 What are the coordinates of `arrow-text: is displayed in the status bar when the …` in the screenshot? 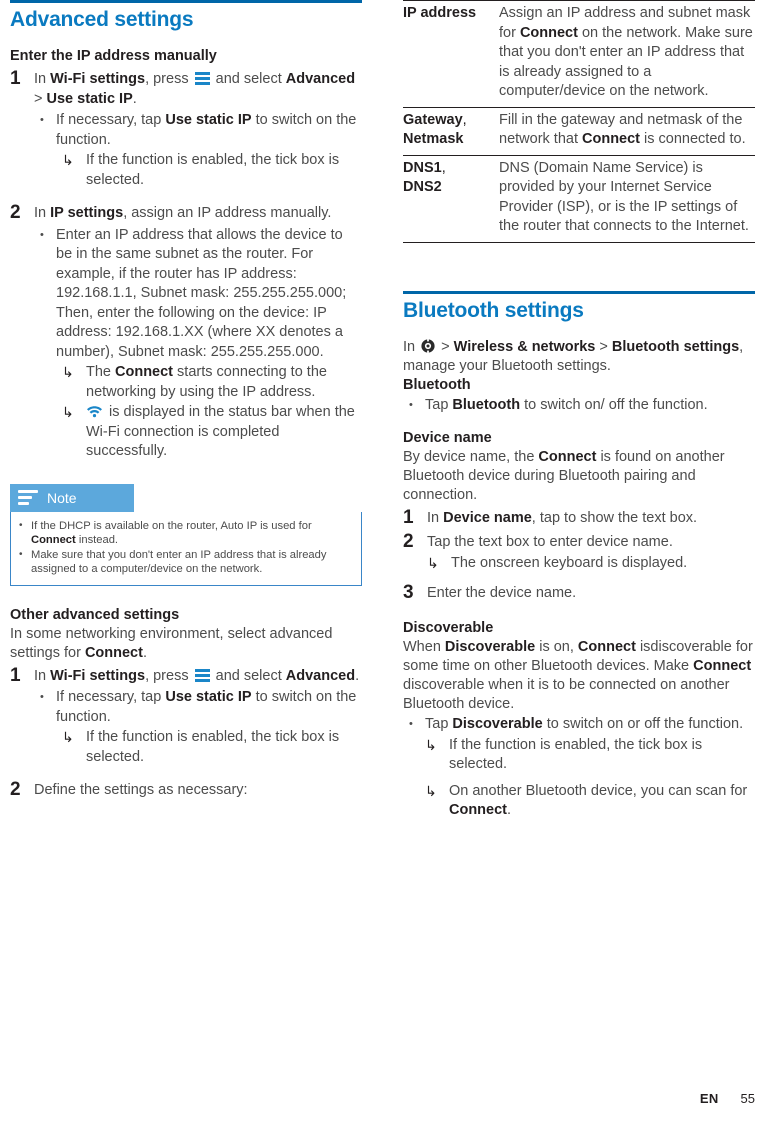 It's located at (224, 432).